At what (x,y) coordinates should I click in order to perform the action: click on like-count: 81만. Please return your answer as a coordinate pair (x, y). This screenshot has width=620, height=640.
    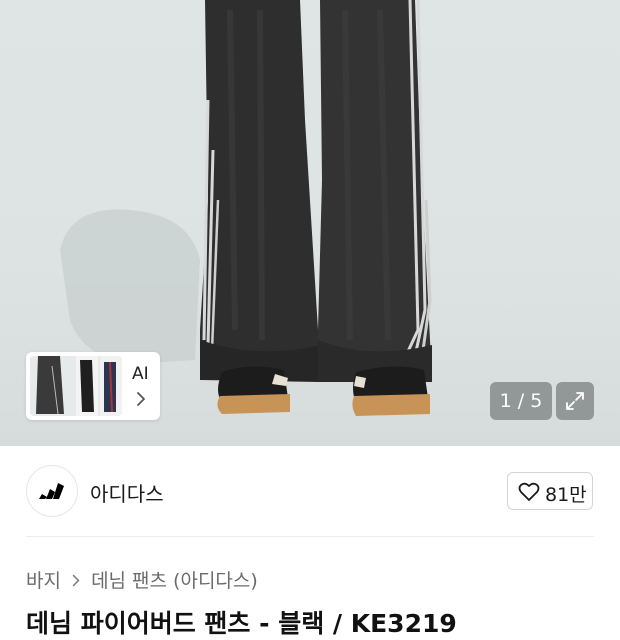
    Looking at the image, I should click on (566, 495).